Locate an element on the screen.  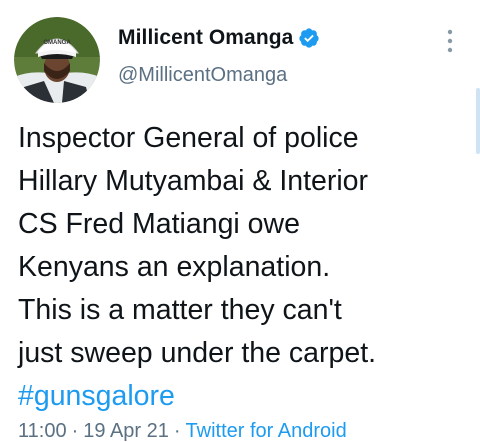
avatar: OMANGA is located at coordinates (57, 60).